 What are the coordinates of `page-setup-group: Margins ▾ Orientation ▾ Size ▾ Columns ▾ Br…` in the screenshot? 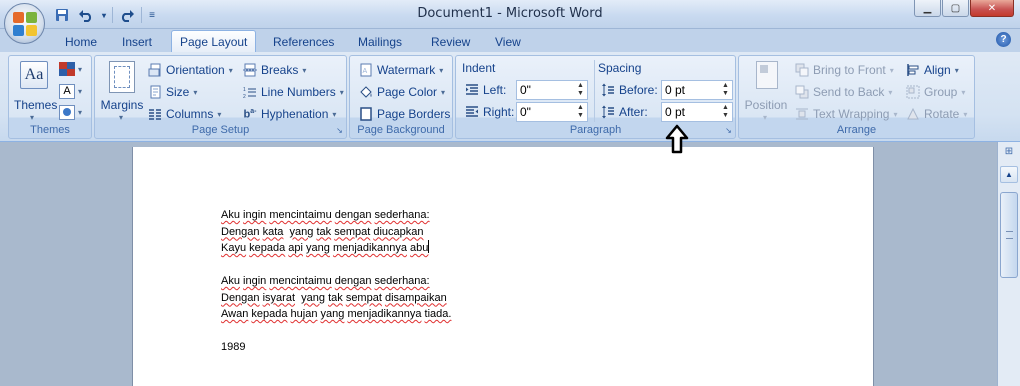 It's located at (220, 97).